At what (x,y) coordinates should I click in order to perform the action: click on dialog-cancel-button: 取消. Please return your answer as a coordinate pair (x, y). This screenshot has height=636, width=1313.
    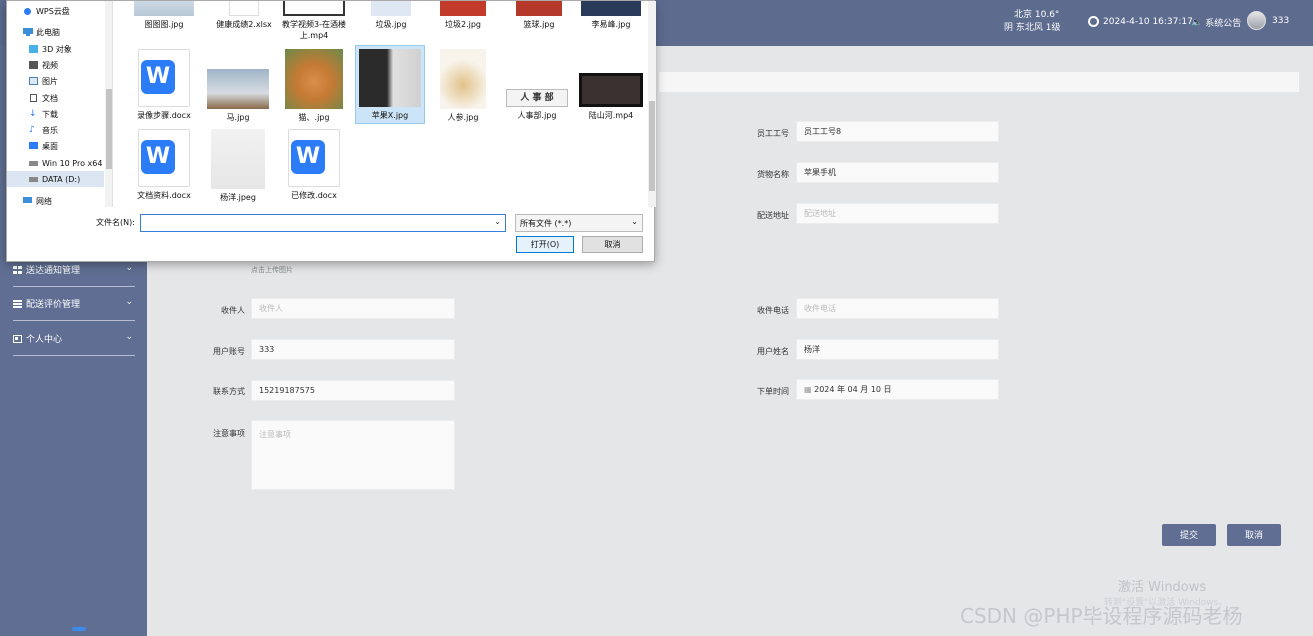
    Looking at the image, I should click on (612, 244).